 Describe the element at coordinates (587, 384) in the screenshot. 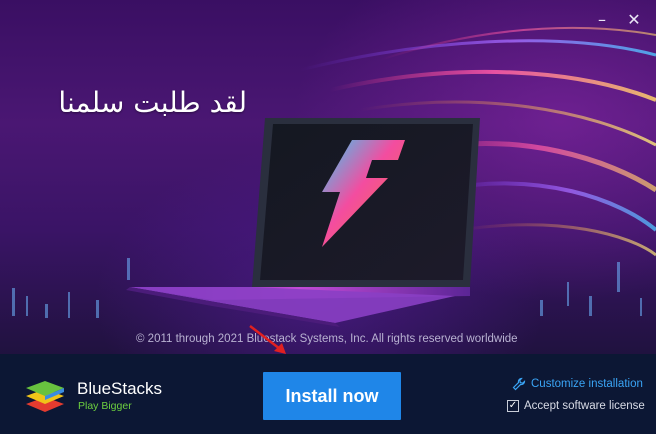

I see `customize-installation-label: Customize installation` at that location.